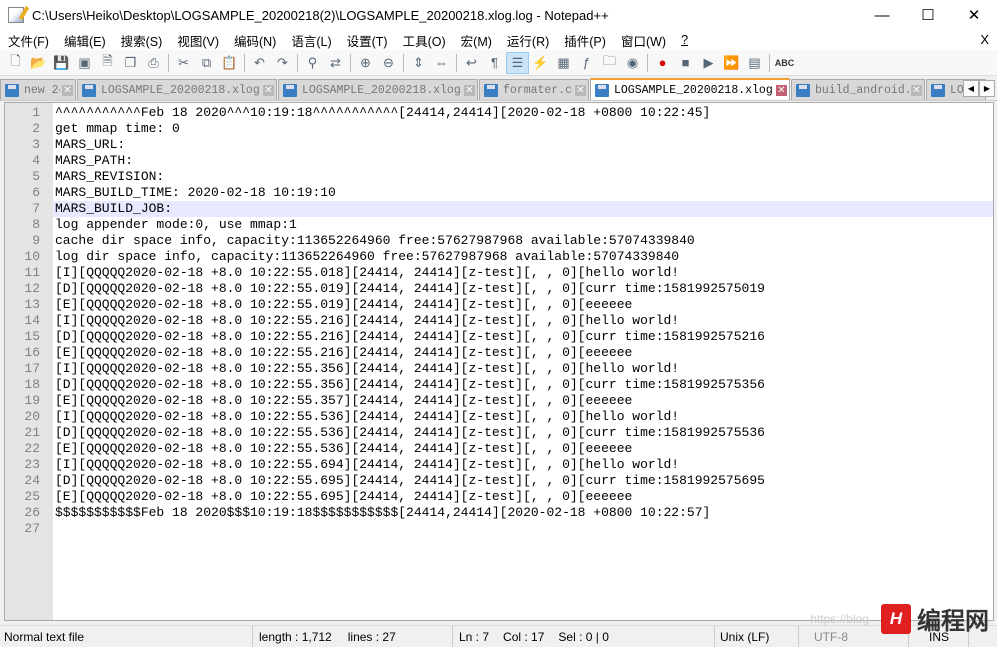 The width and height of the screenshot is (997, 647). What do you see at coordinates (527, 40) in the screenshot?
I see `menu-item-9: 运行(R)` at bounding box center [527, 40].